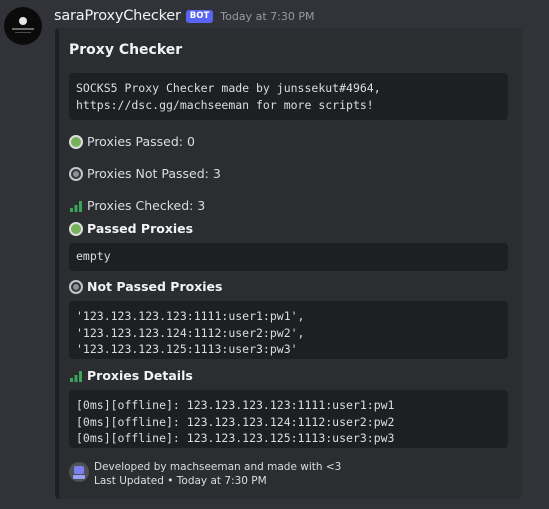  I want to click on footer-credit: Developed by machseeman and made with <3, so click(218, 467).